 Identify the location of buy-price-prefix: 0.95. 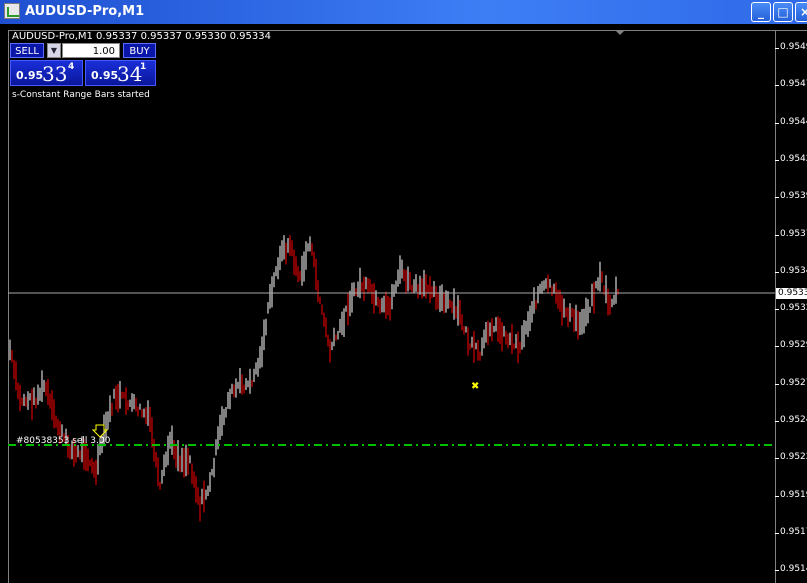
(105, 75).